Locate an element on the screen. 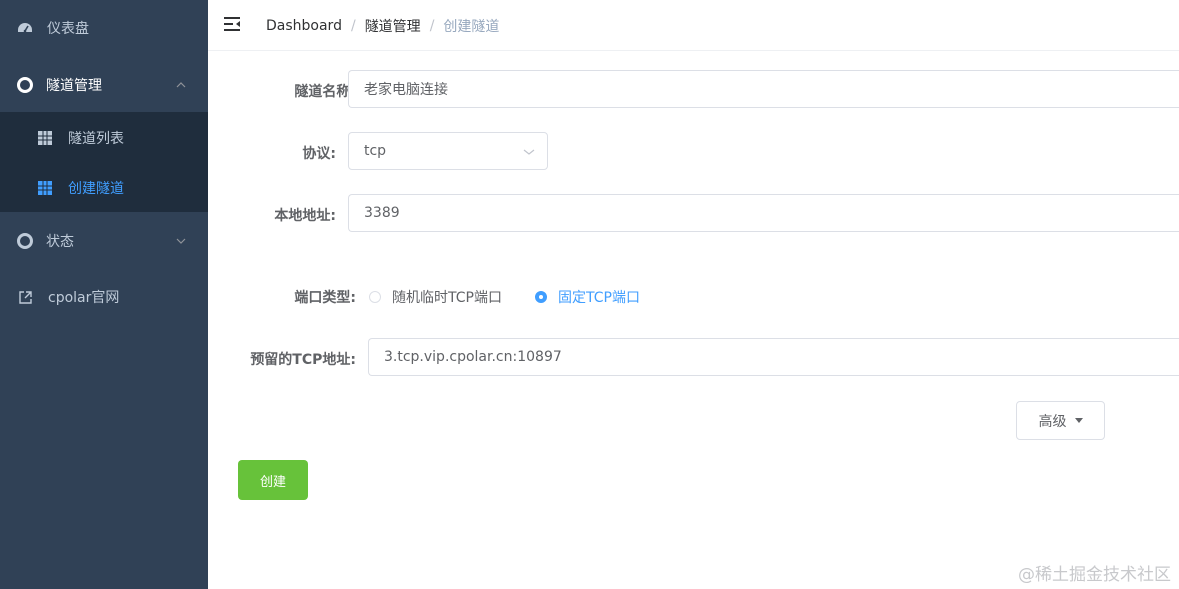  menu-fold-icon is located at coordinates (233, 24).